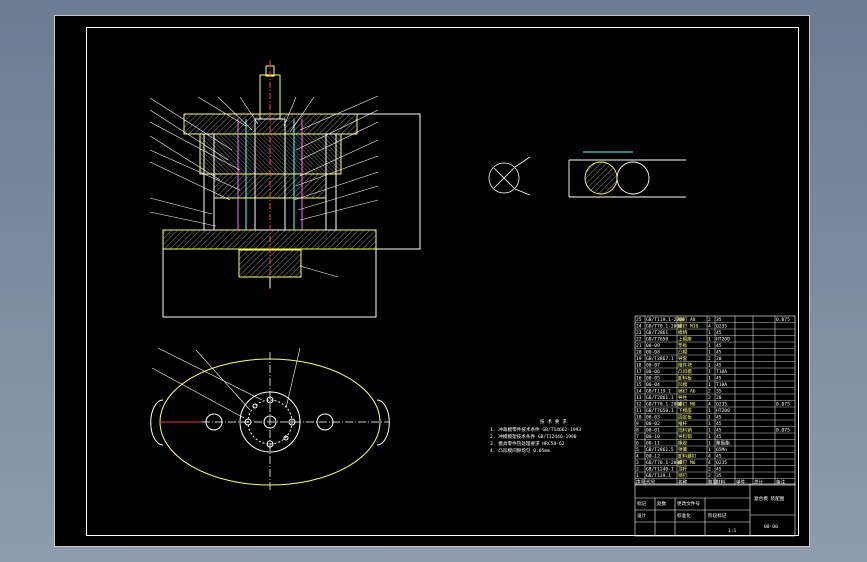  Describe the element at coordinates (759, 482) in the screenshot. I see `bom-footer-cell: 总计` at that location.